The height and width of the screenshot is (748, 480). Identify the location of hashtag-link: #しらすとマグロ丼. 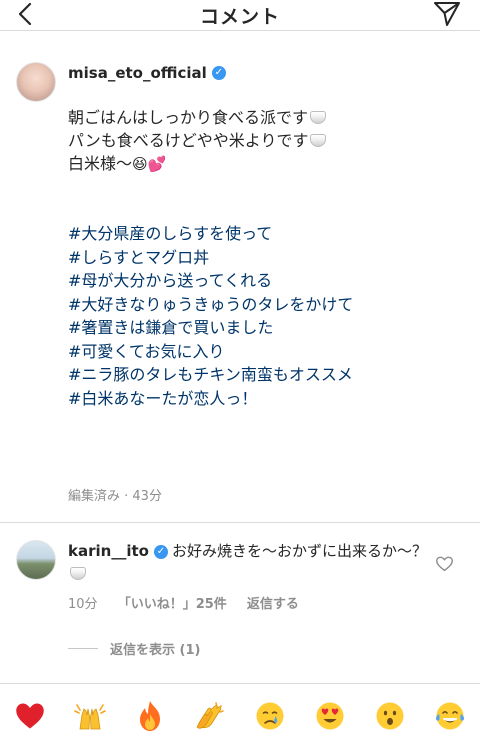
(210, 258).